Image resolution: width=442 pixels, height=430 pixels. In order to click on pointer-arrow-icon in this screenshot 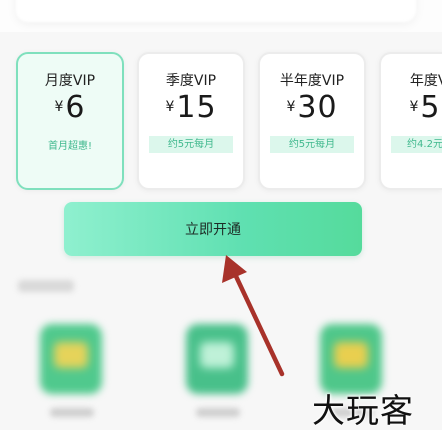, I will do `click(253, 316)`.